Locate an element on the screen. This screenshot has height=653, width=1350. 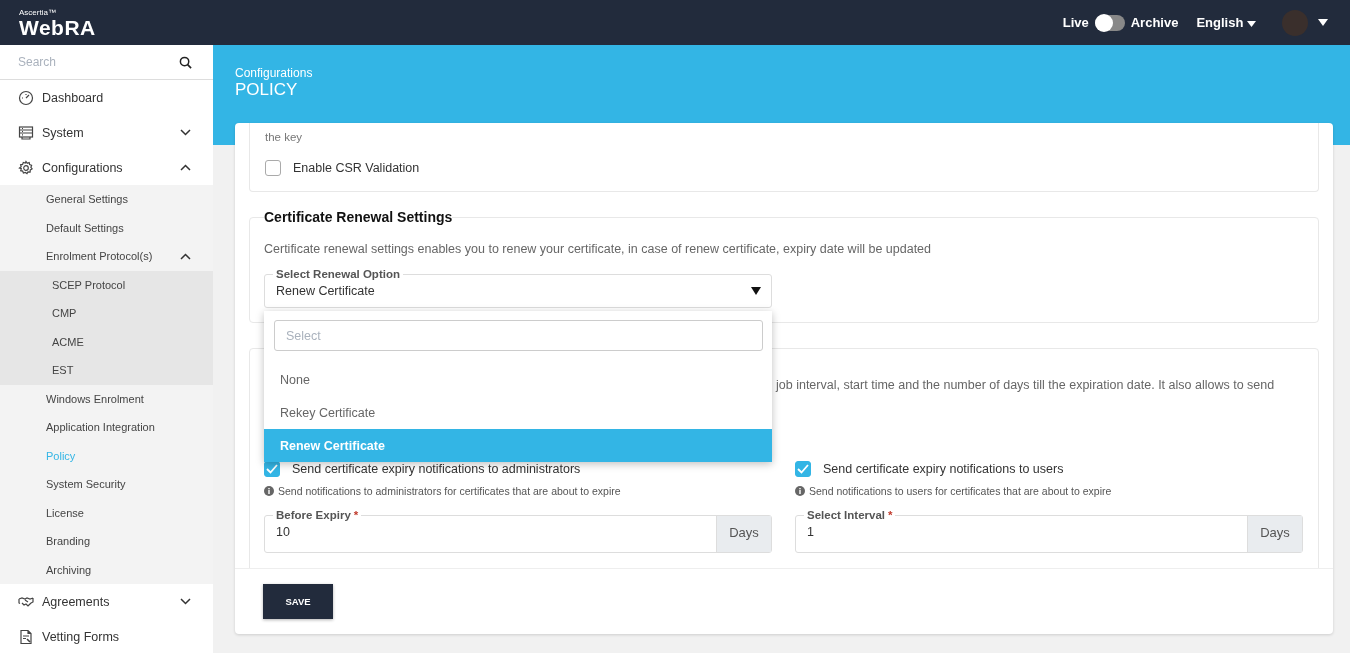
brand-logo: WebRA is located at coordinates (57, 28).